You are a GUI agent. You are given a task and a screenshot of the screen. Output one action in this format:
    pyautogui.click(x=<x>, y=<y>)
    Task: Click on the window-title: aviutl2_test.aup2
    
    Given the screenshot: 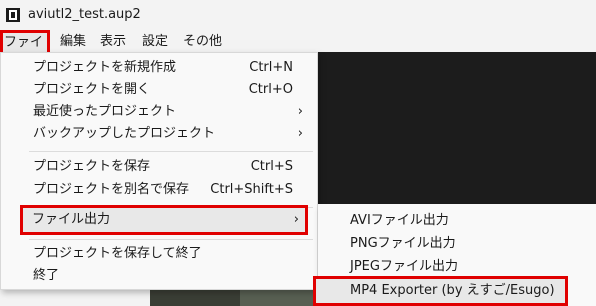 What is the action you would take?
    pyautogui.click(x=84, y=14)
    